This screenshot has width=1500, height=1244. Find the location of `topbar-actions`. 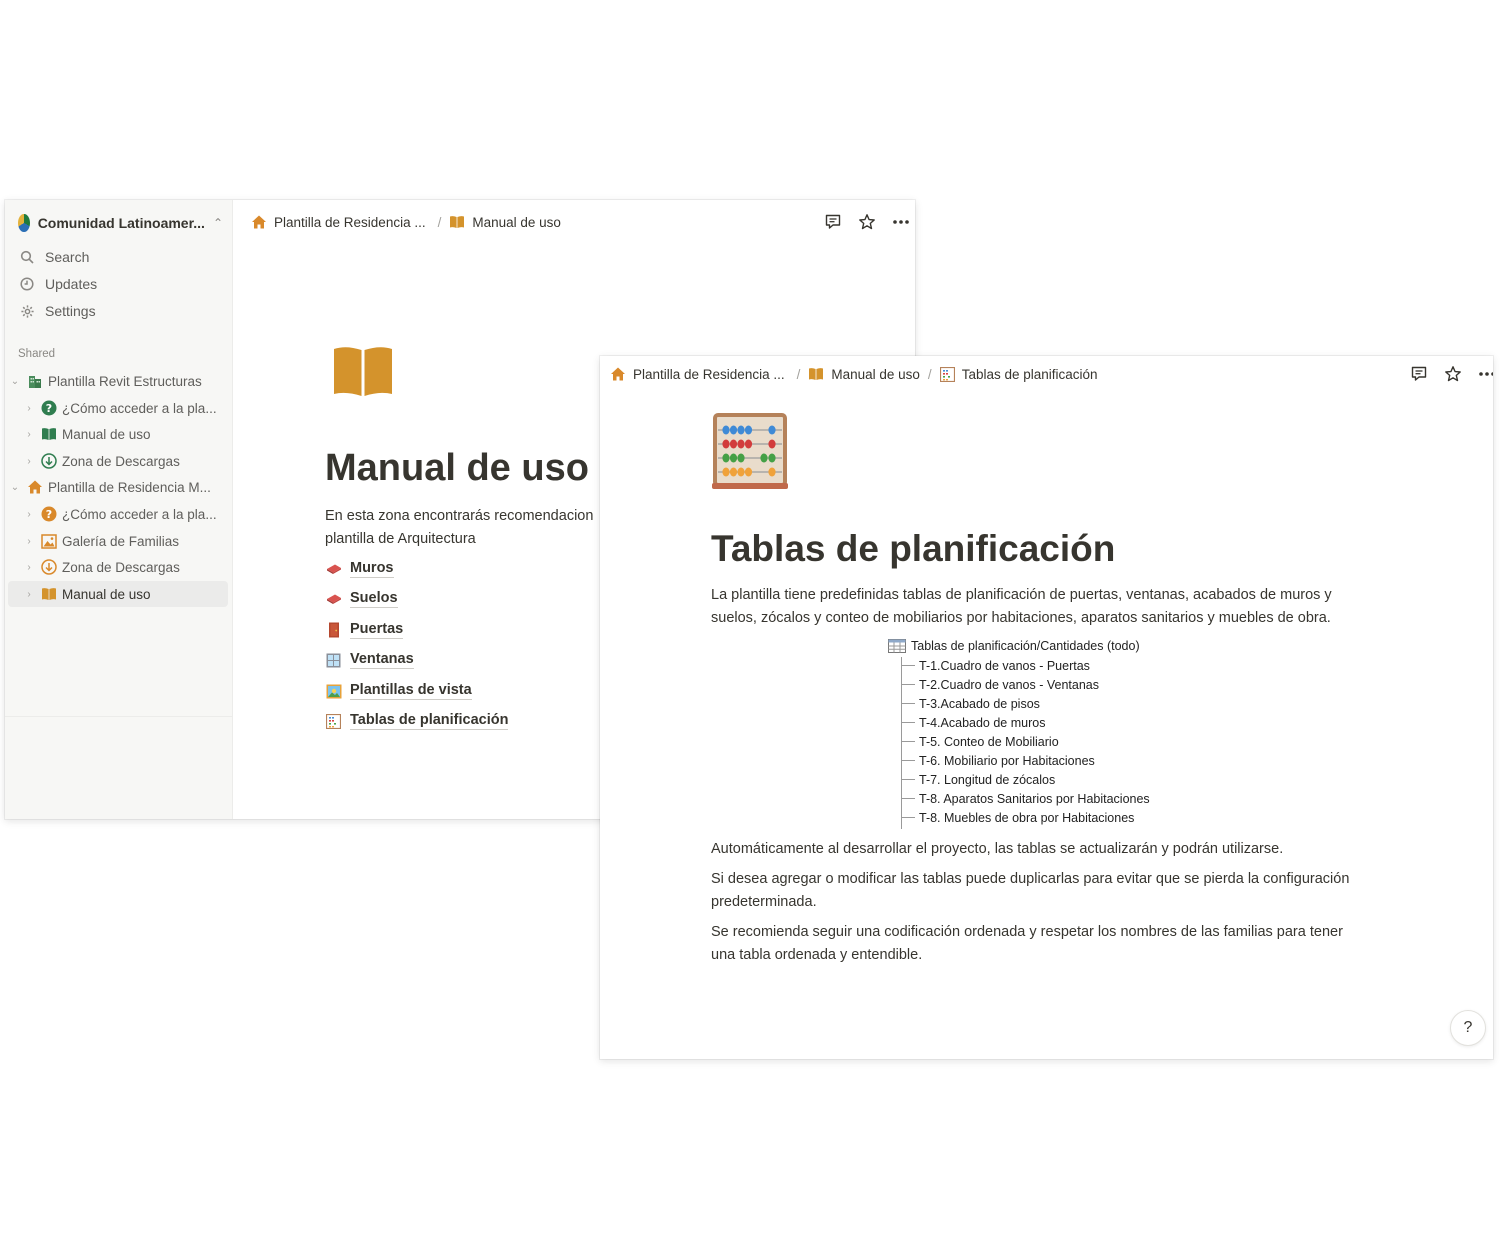

topbar-actions is located at coordinates (867, 222).